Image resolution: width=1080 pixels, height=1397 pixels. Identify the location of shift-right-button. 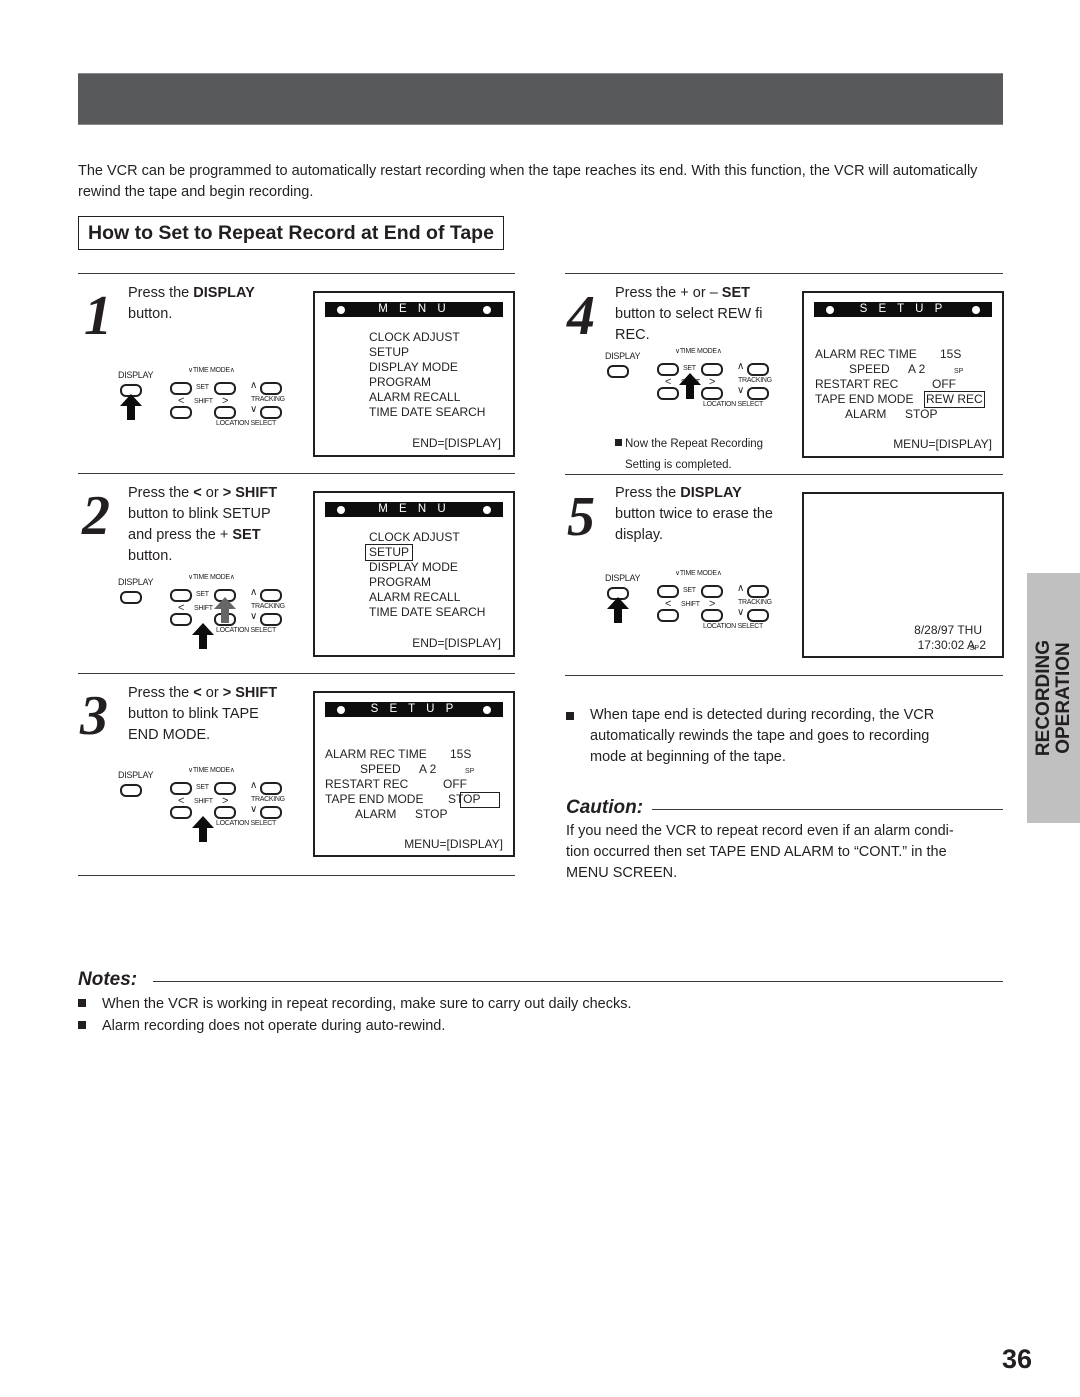
(712, 393).